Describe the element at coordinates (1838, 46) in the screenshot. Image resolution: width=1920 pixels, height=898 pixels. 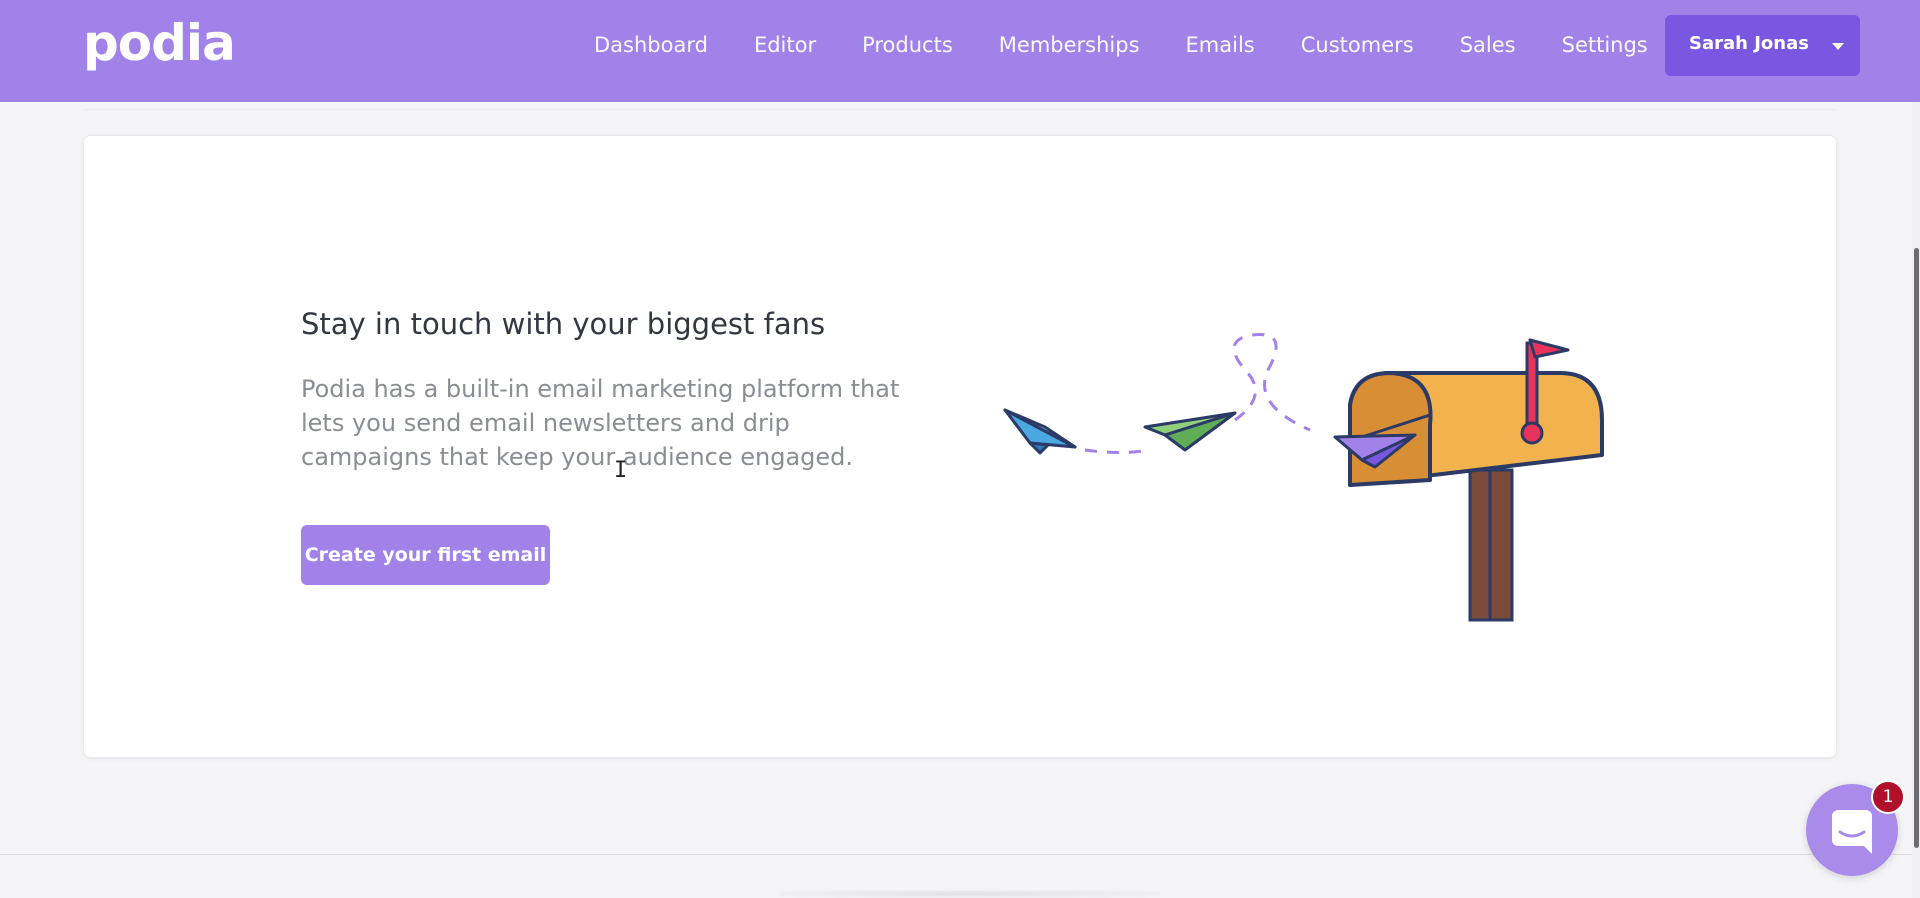
I see `caret-down-icon` at that location.